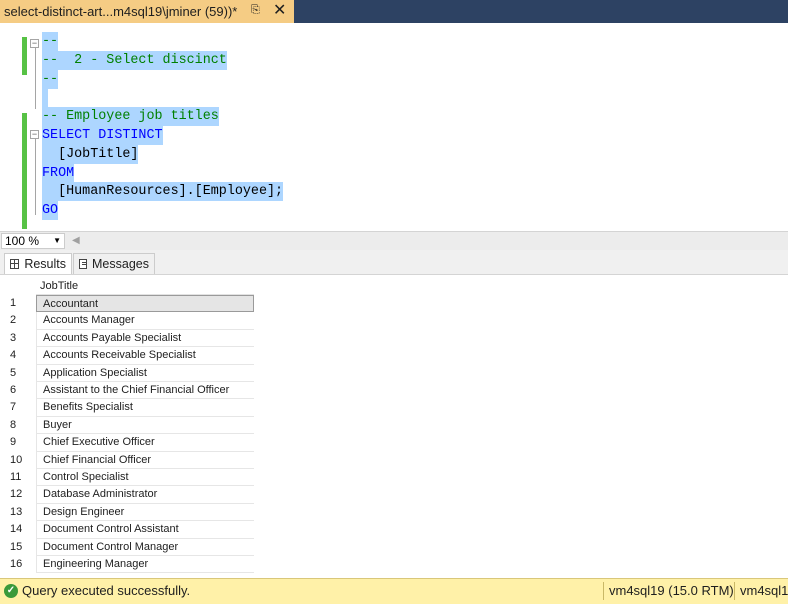  Describe the element at coordinates (45, 264) in the screenshot. I see `tab-results-label: Results` at that location.